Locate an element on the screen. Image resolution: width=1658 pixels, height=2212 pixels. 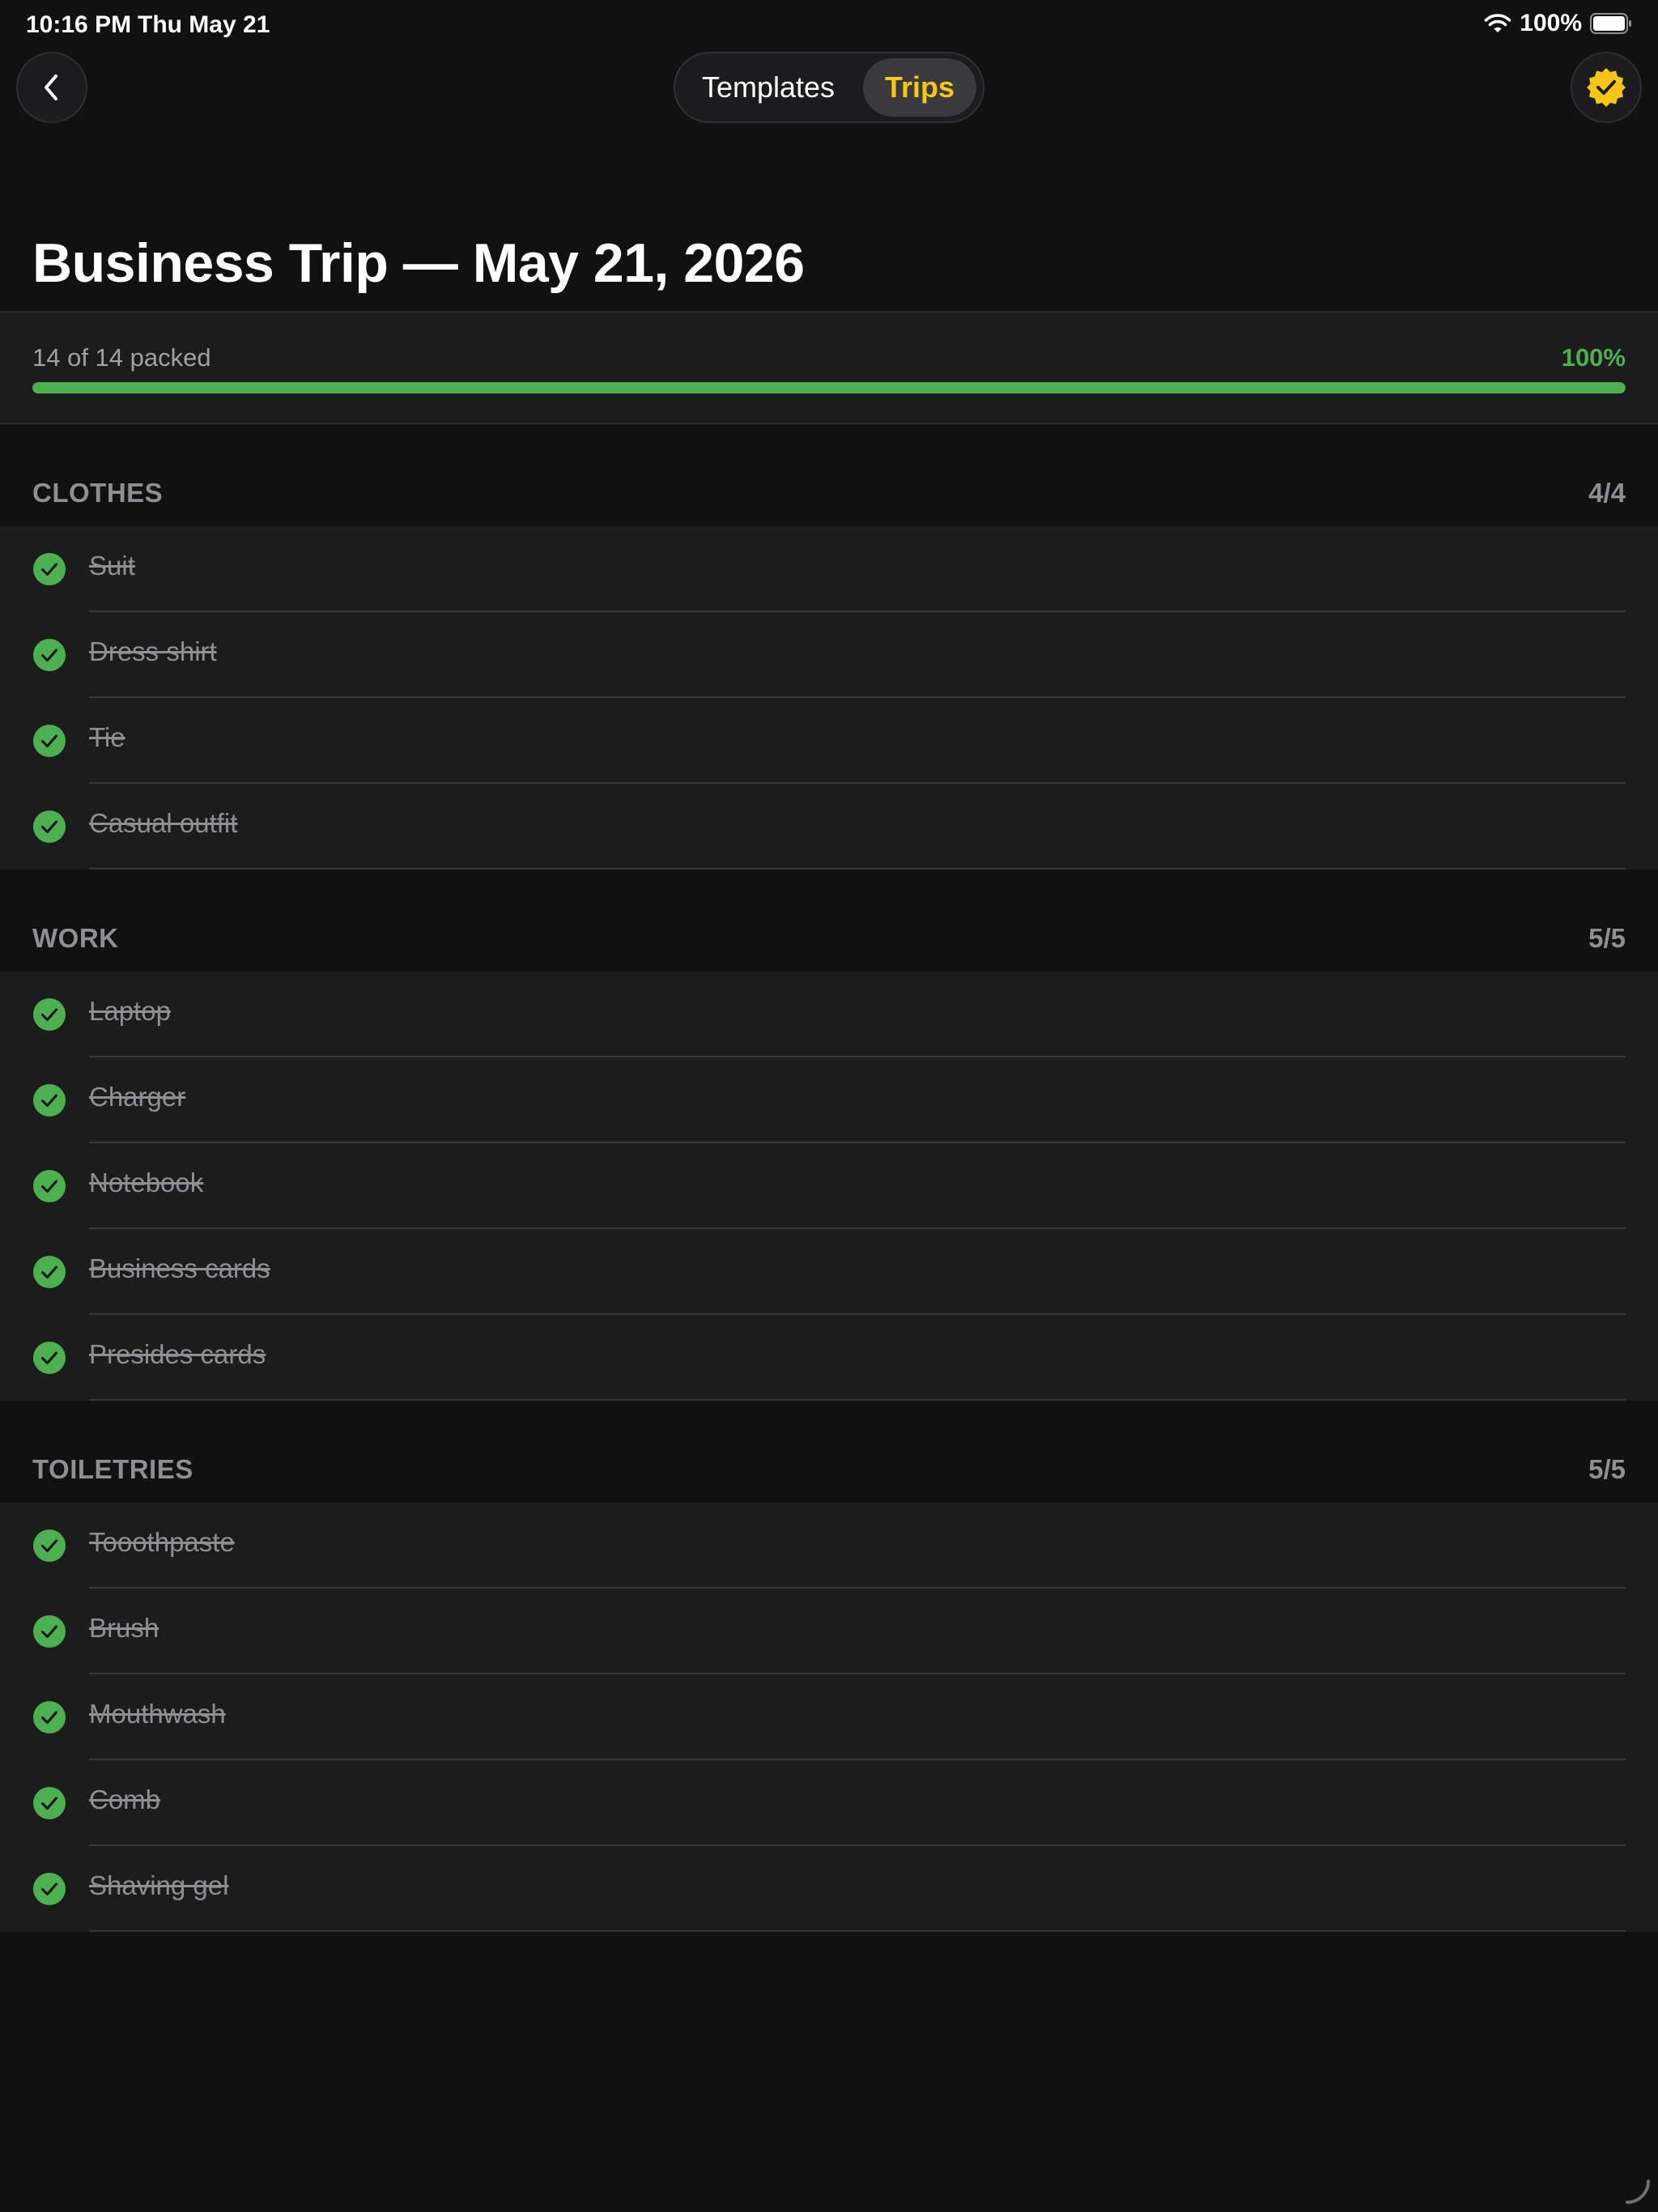
completion-badge-button is located at coordinates (1606, 87).